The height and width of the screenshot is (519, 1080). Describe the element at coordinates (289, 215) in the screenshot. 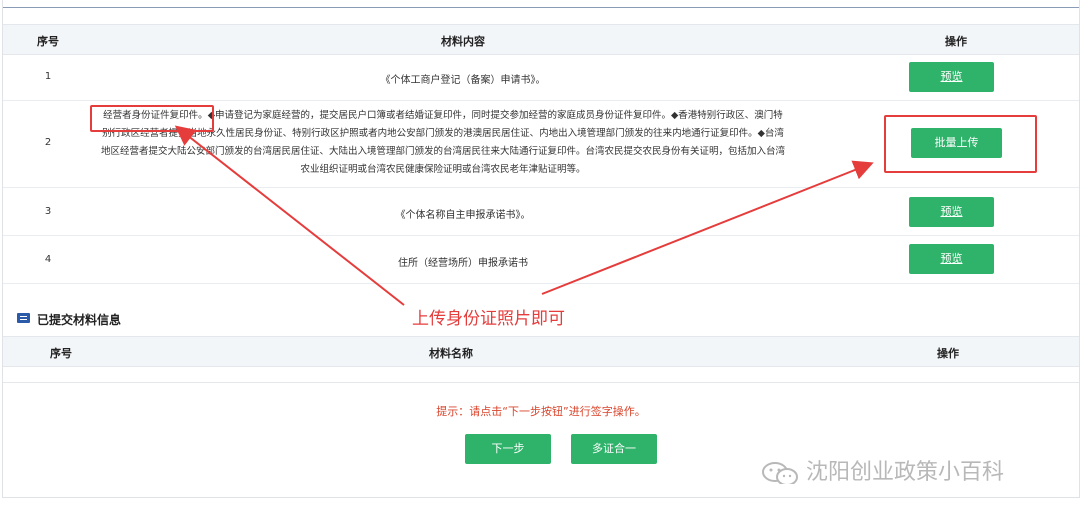

I see `arrow-to-id-copy` at that location.